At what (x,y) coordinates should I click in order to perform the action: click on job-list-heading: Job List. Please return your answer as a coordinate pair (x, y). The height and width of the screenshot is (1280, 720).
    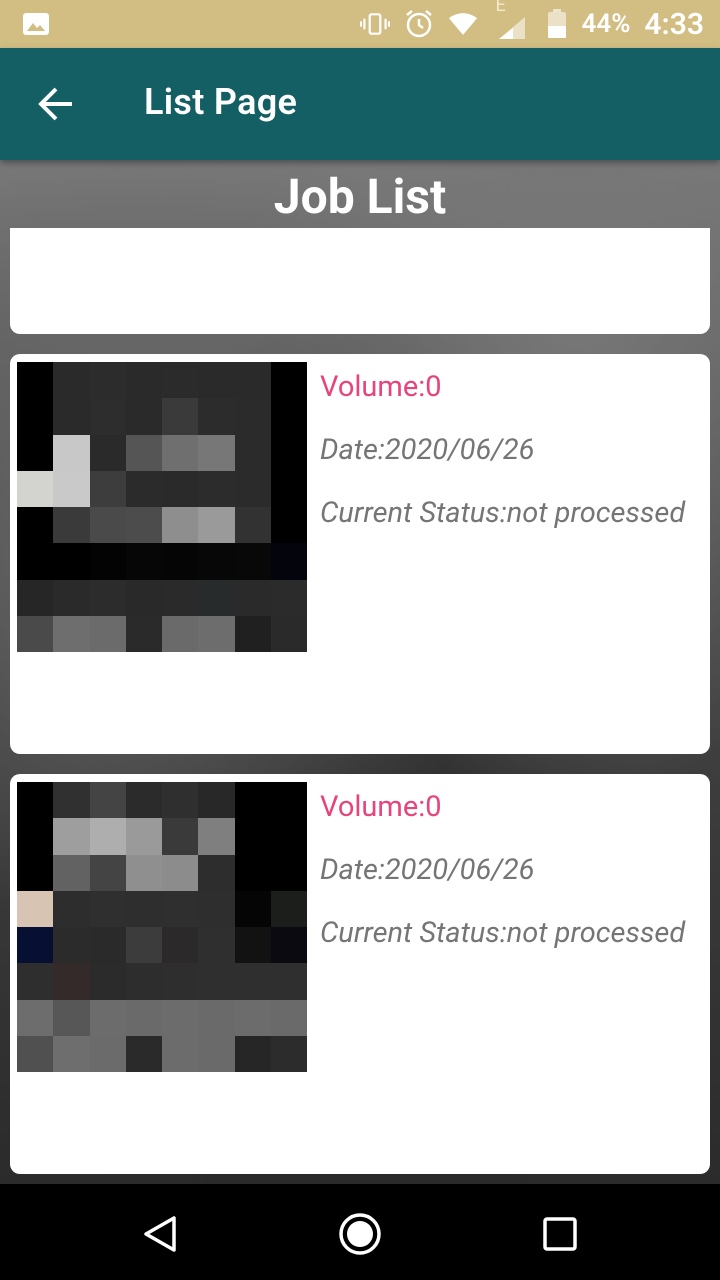
    Looking at the image, I should click on (360, 196).